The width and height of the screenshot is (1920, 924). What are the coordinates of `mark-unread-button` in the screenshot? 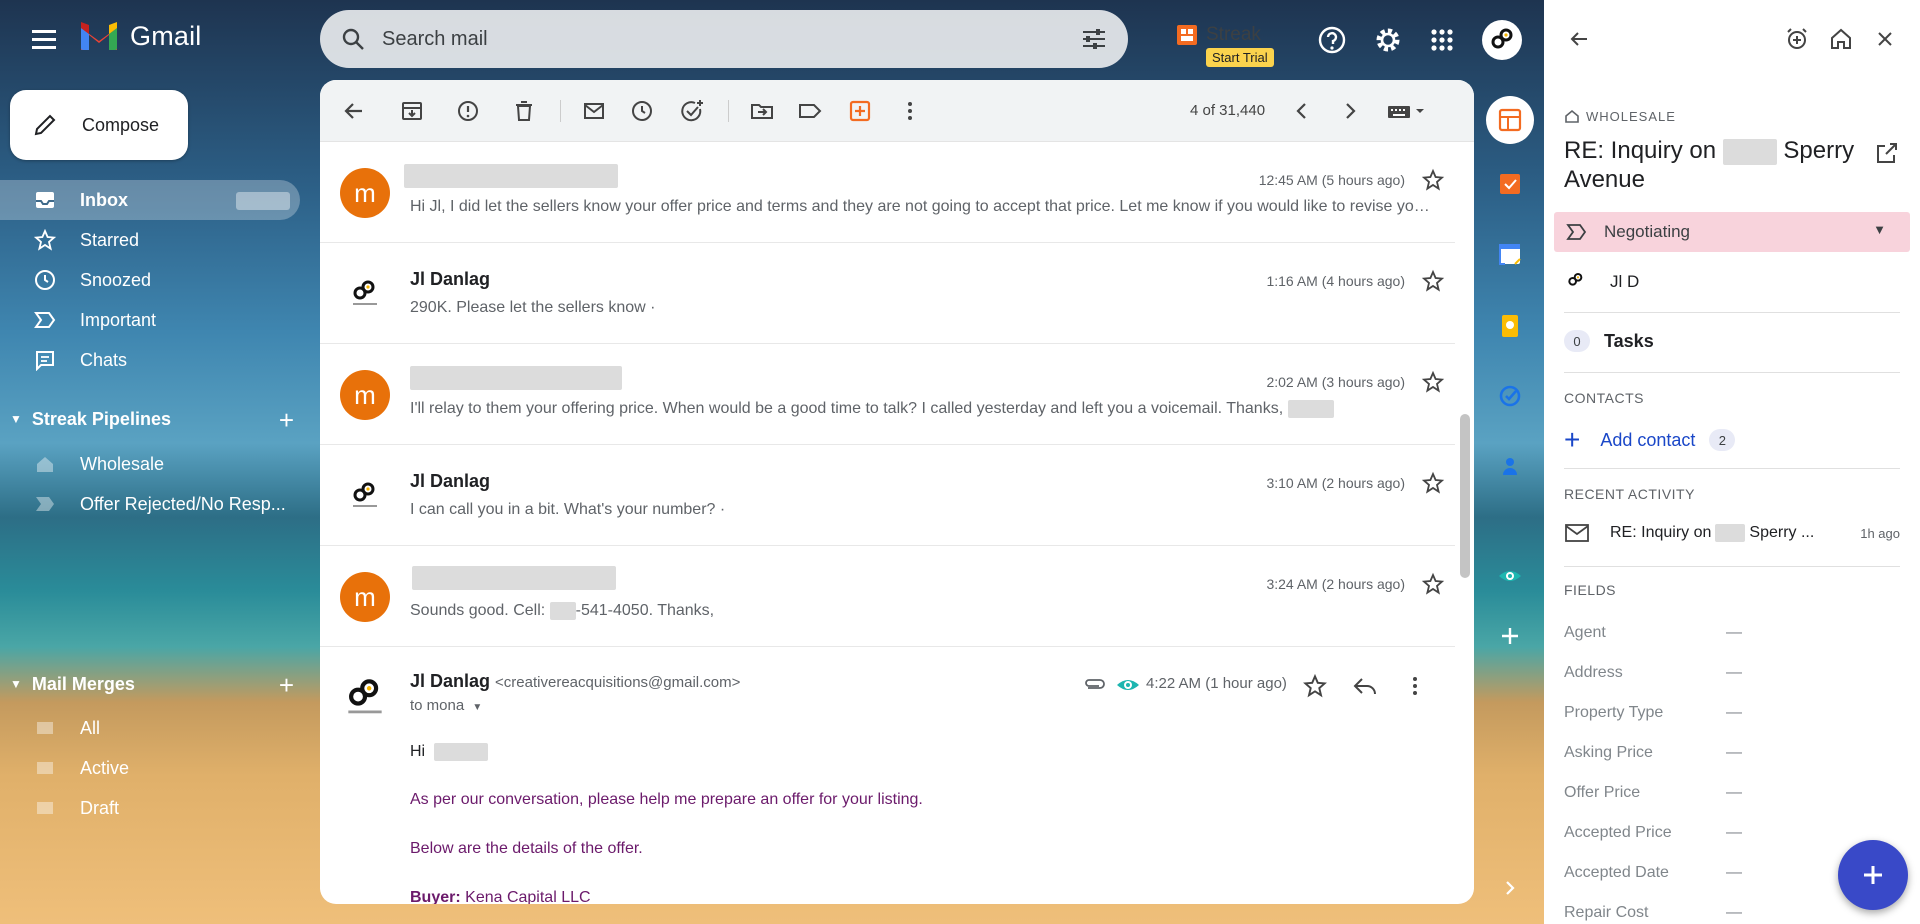 It's located at (594, 111).